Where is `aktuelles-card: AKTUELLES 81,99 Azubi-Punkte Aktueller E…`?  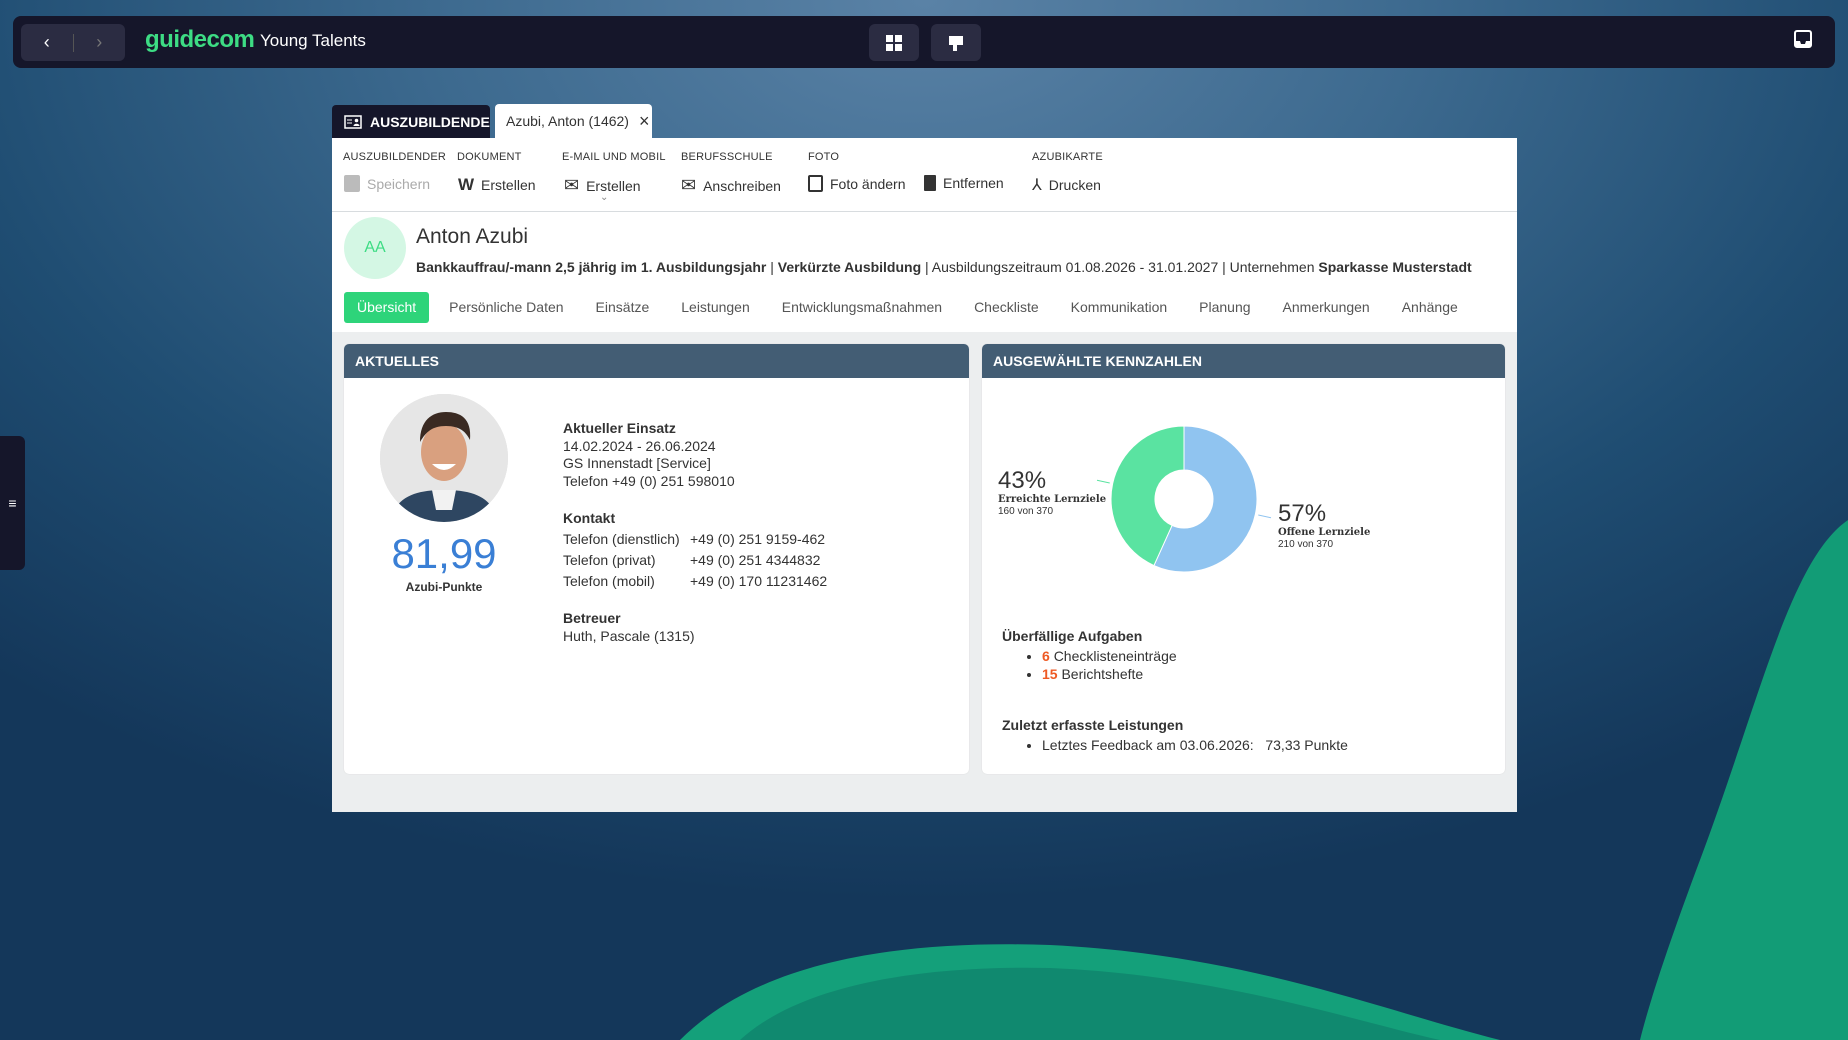 aktuelles-card: AKTUELLES 81,99 Azubi-Punkte Aktueller E… is located at coordinates (656, 559).